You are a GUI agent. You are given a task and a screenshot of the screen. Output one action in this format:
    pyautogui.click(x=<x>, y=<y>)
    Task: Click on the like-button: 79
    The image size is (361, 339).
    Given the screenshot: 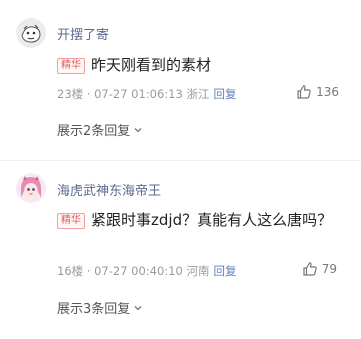 What is the action you would take?
    pyautogui.click(x=319, y=269)
    